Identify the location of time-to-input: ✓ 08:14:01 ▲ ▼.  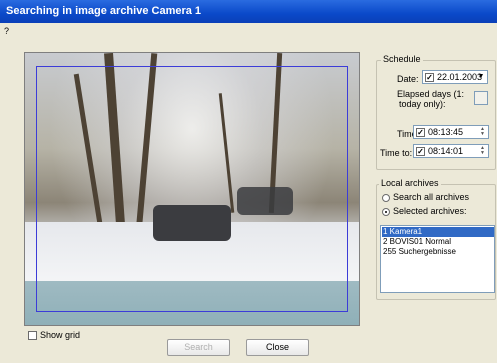
(451, 151).